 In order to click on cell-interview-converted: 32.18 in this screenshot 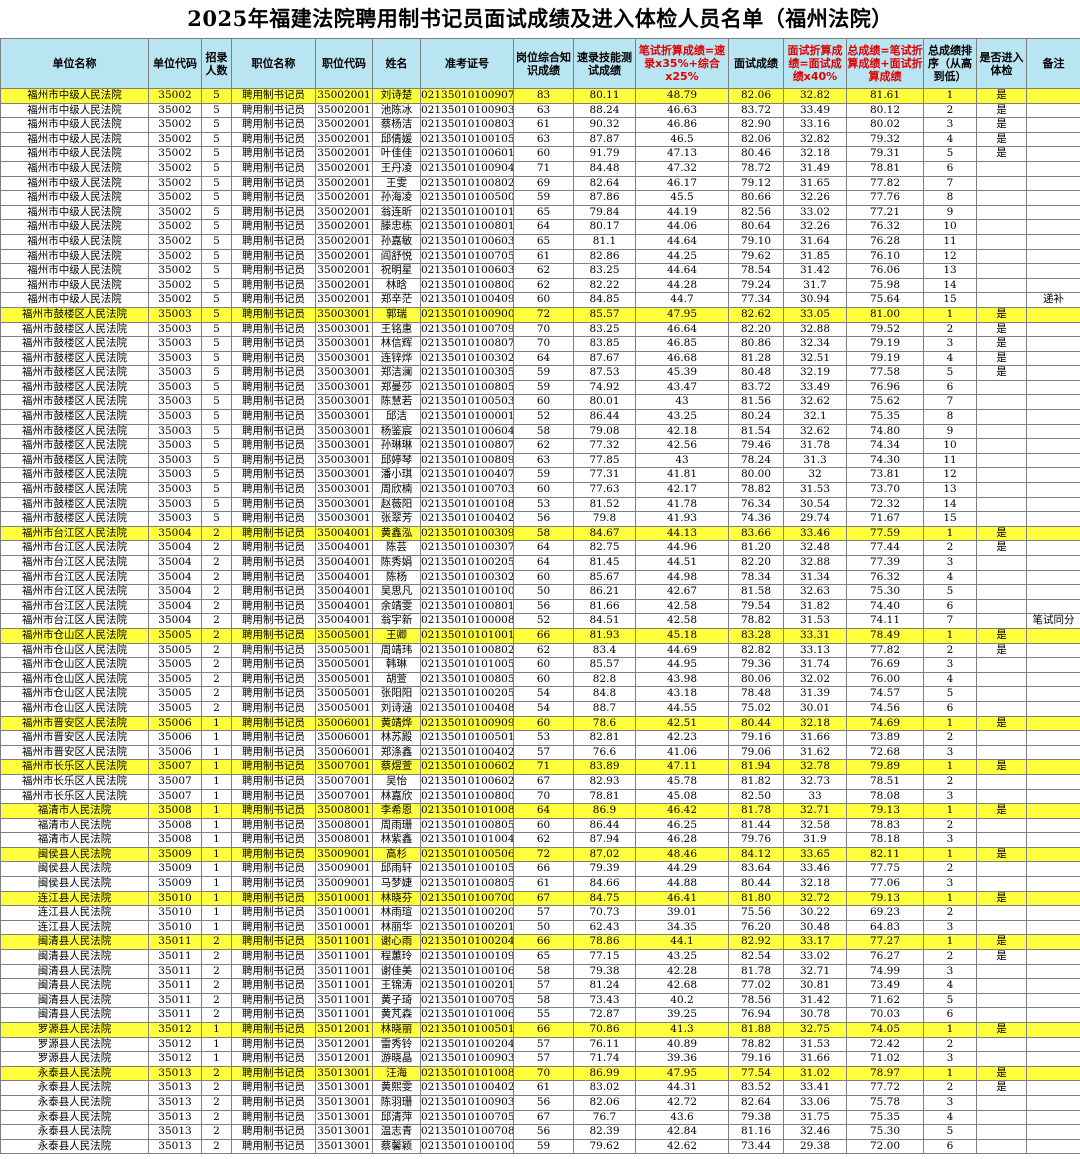, I will do `click(815, 154)`.